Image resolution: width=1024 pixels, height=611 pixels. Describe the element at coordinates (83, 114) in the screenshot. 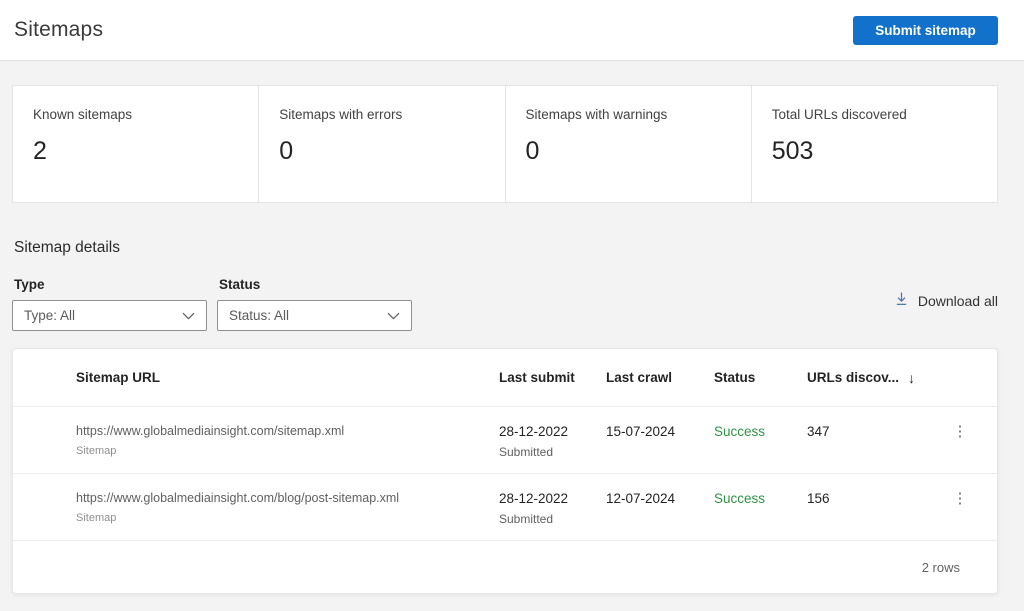

I see `stat-label: Known sitemaps` at that location.